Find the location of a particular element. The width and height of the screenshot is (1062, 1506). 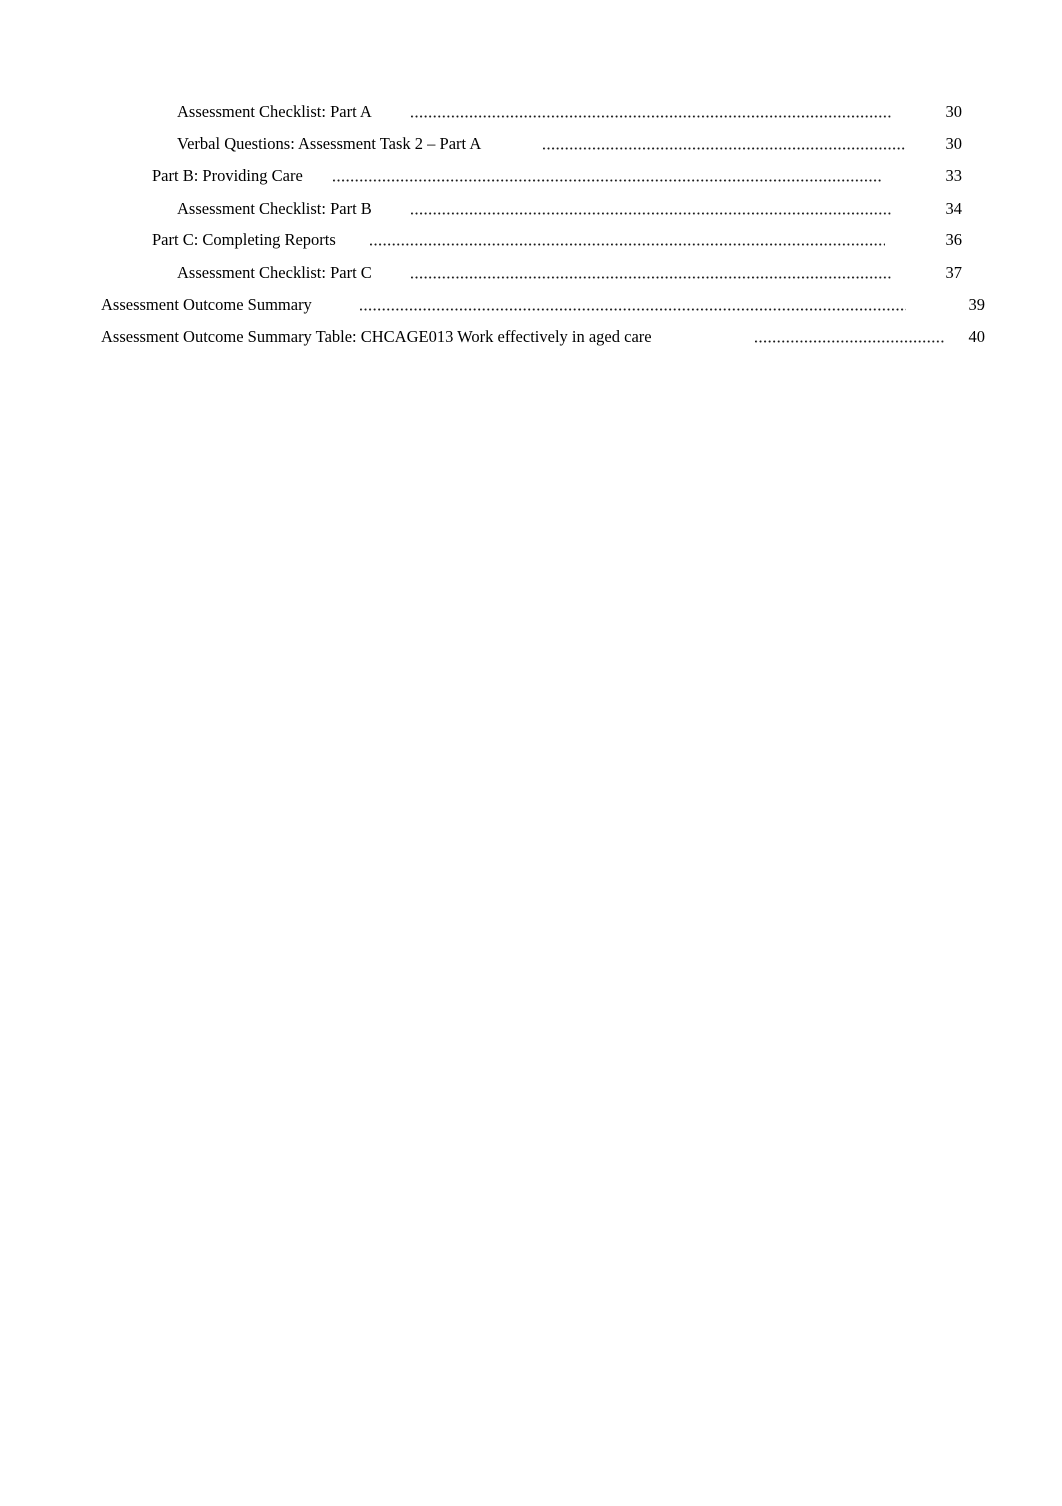

toc-page-number: 34 is located at coordinates (931, 209).